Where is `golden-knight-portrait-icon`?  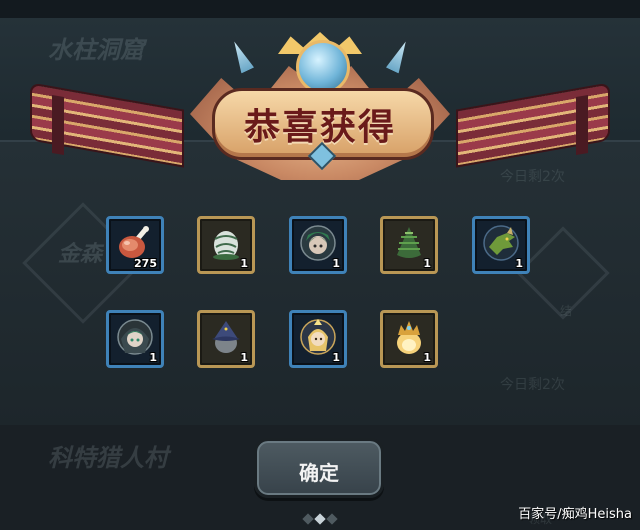
golden-knight-portrait-icon is located at coordinates (318, 337).